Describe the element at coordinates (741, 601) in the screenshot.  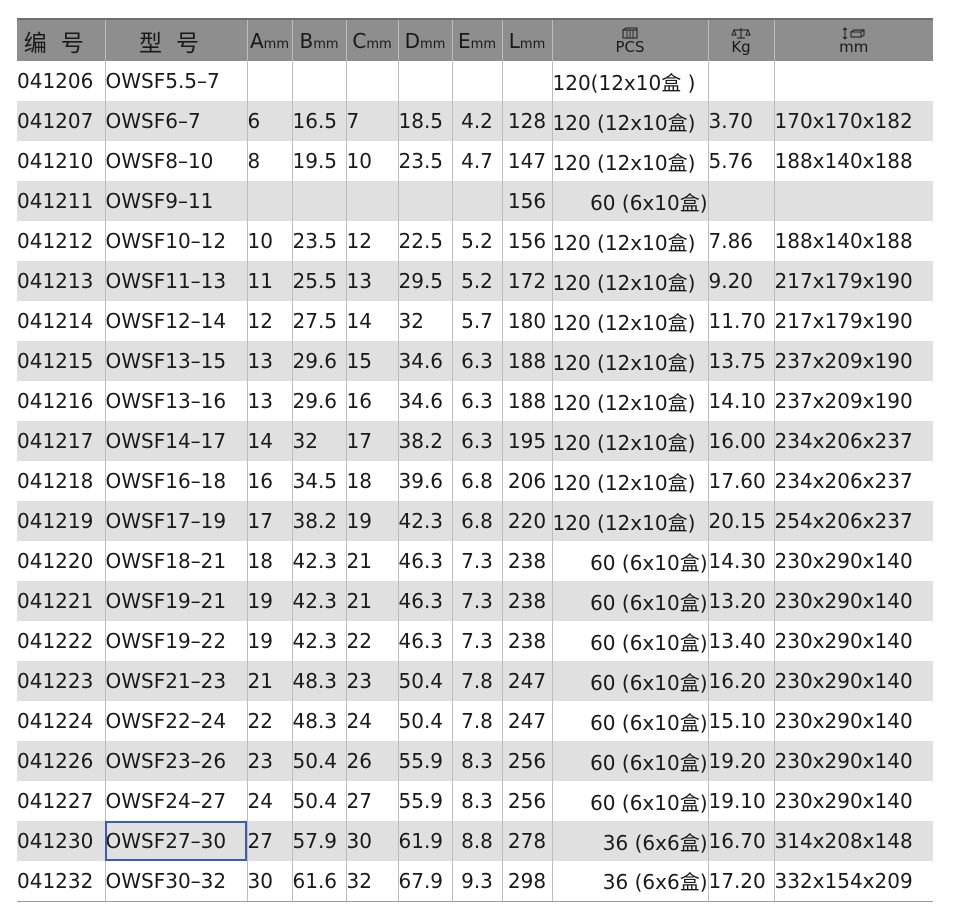
I see `cell-kg: 13.20` at that location.